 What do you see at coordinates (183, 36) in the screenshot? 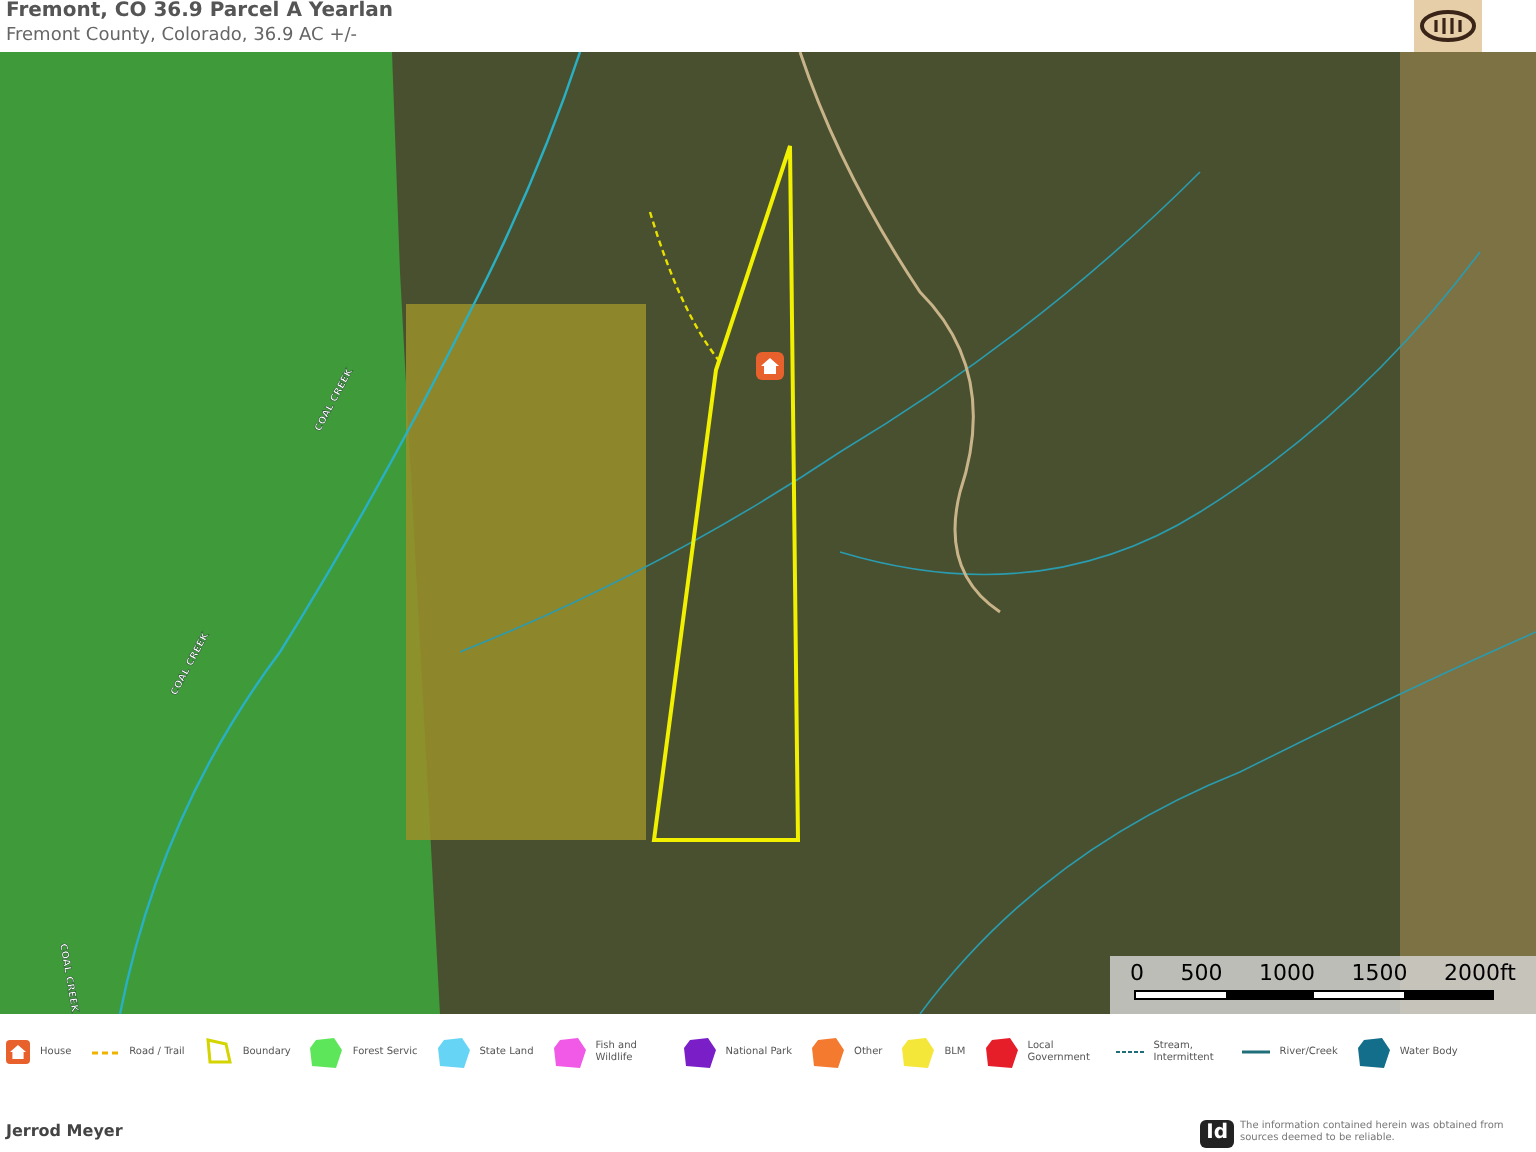
I see `map-subtitle: Fremont County, Colorado, 36.9 AC +/-` at bounding box center [183, 36].